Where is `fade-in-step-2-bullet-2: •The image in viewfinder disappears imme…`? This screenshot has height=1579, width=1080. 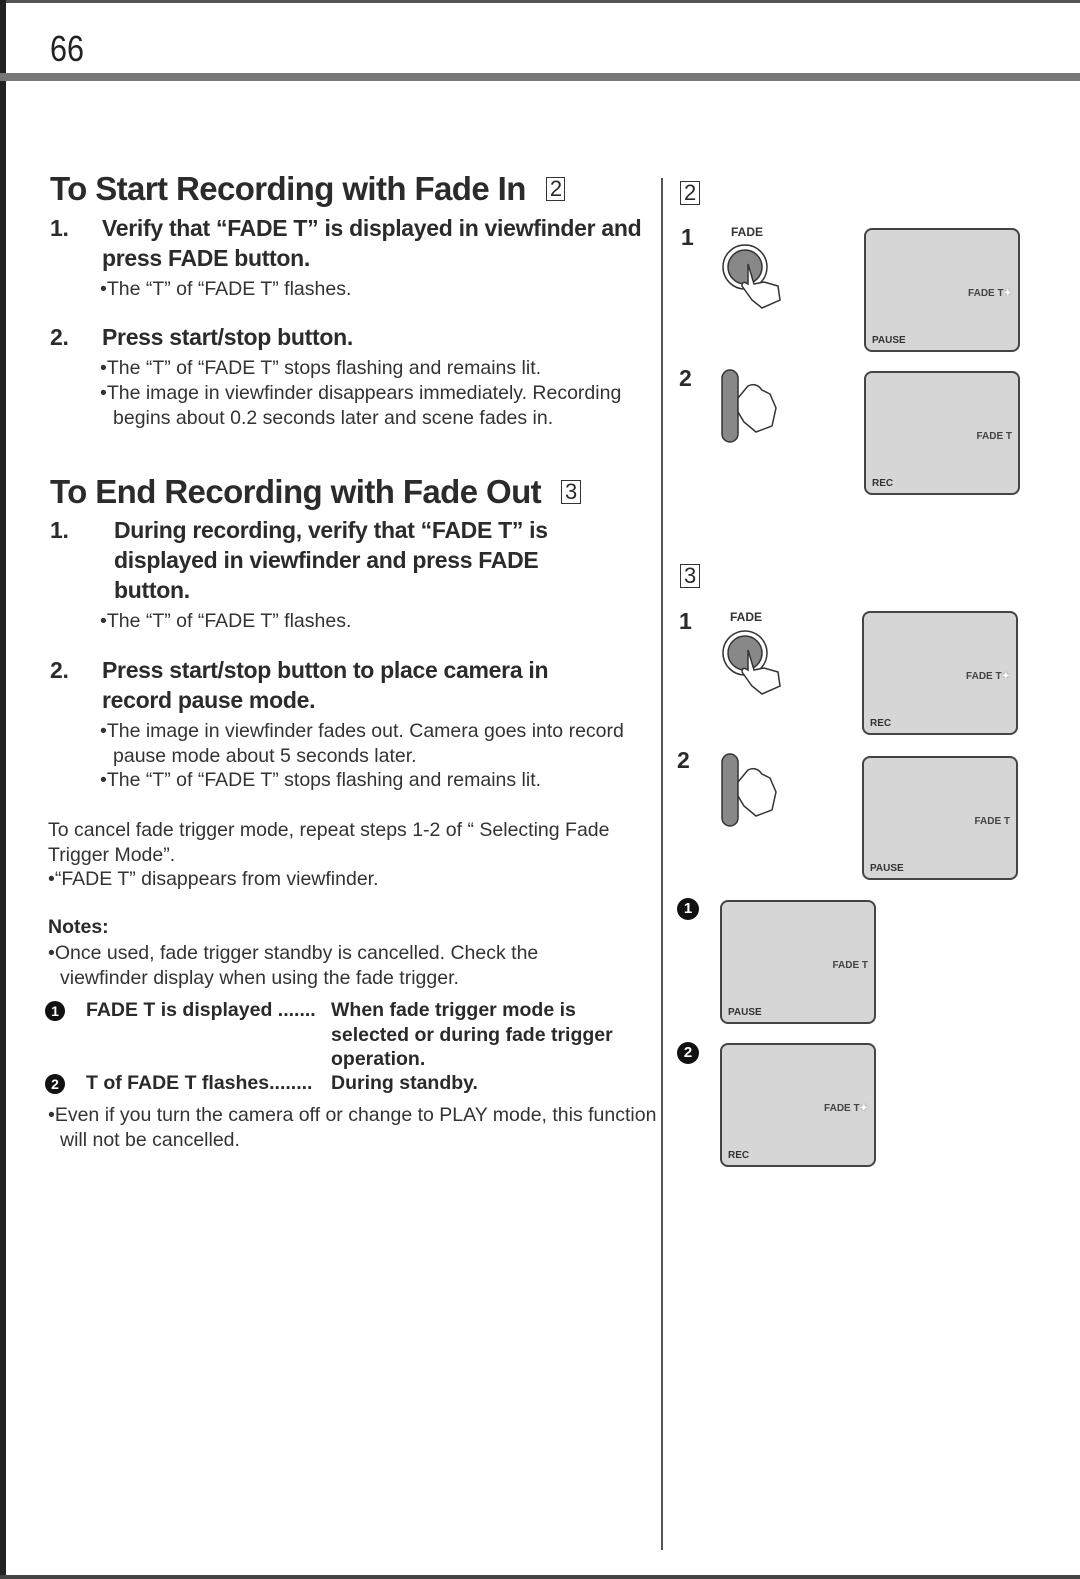
fade-in-step-2-bullet-2: •The image in viewfinder disappears imme… is located at coordinates (361, 405).